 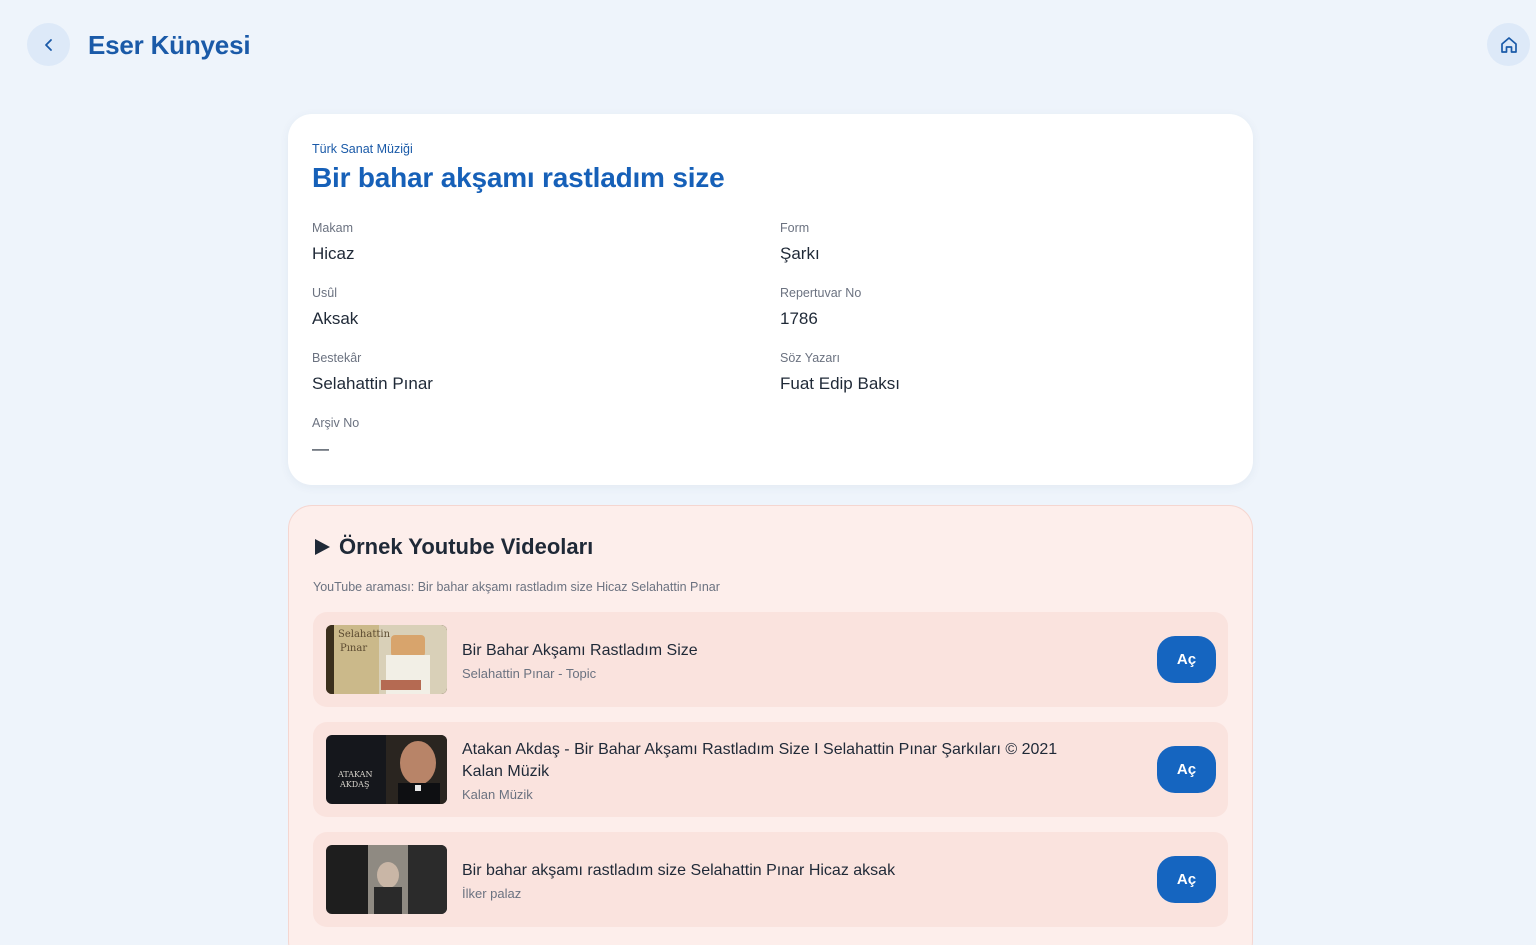 What do you see at coordinates (337, 358) in the screenshot?
I see `field-label: Bestekâr` at bounding box center [337, 358].